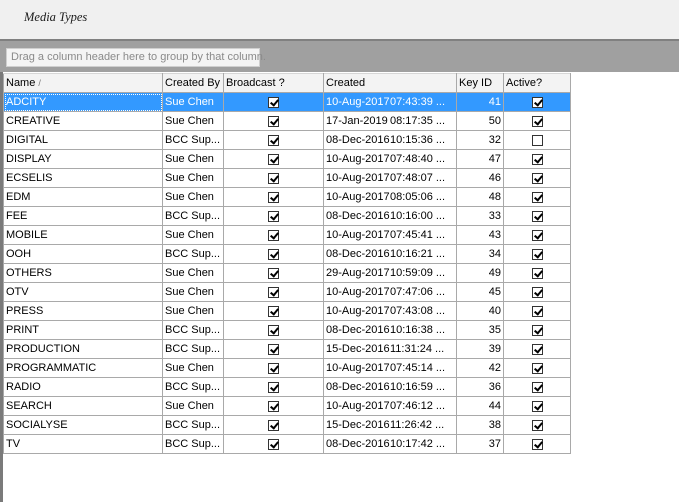 This screenshot has height=502, width=679. I want to click on cell-key-id: 41, so click(480, 102).